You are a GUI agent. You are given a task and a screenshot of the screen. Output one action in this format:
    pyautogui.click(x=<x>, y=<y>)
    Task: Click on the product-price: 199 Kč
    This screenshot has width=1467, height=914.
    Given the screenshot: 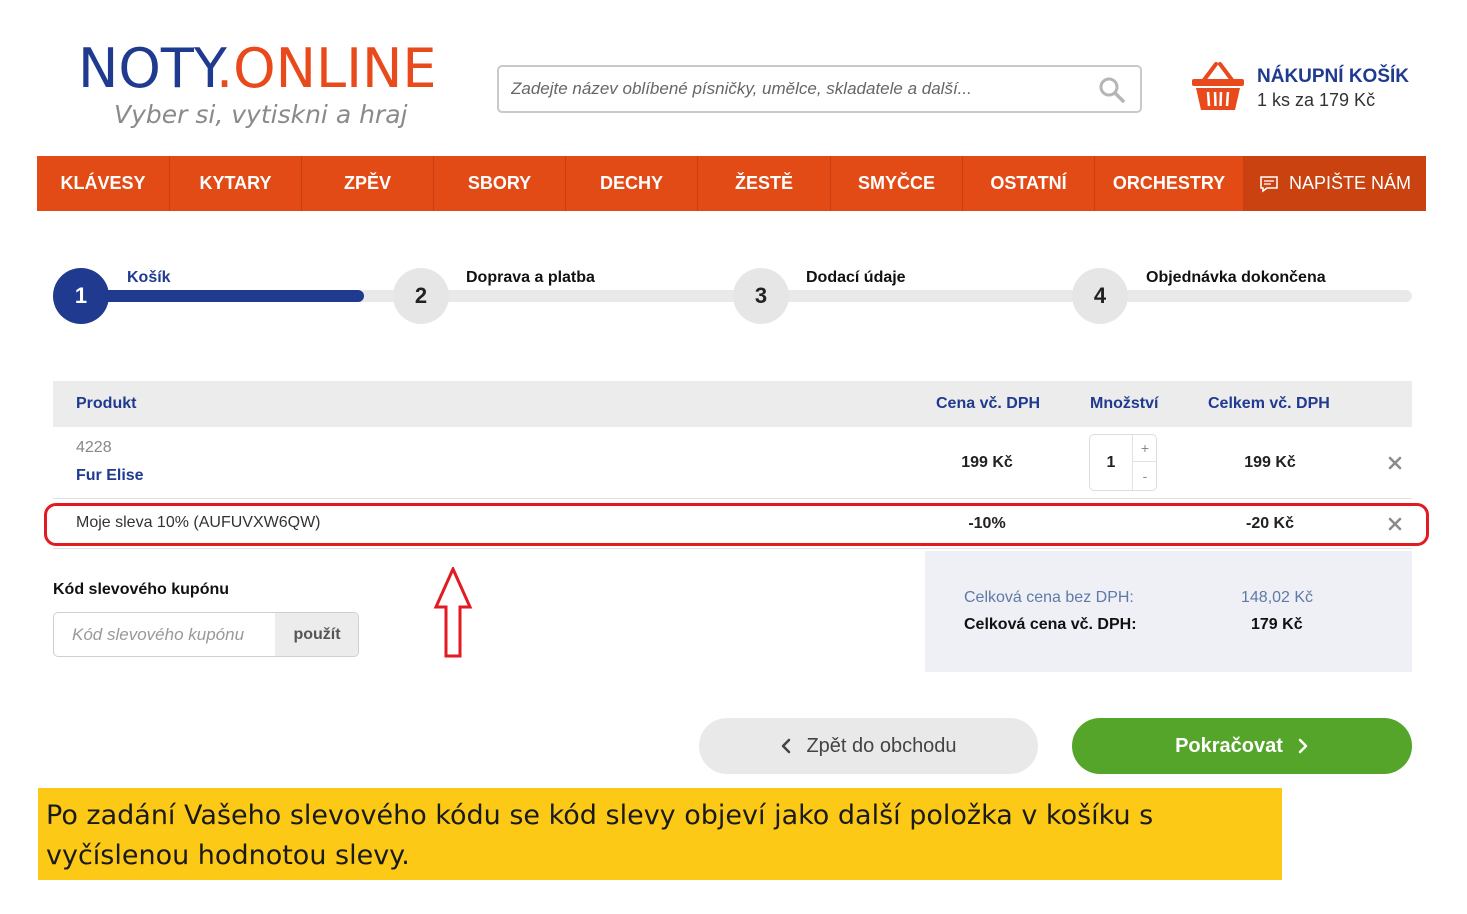 What is the action you would take?
    pyautogui.click(x=987, y=462)
    